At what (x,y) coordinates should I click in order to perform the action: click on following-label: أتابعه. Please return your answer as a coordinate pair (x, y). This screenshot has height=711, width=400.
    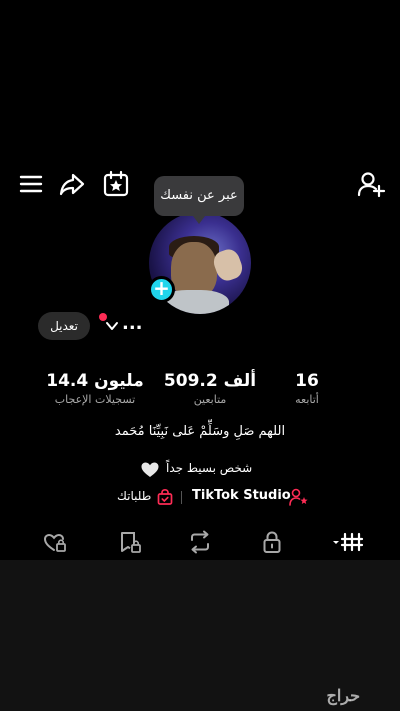
    Looking at the image, I should click on (307, 399).